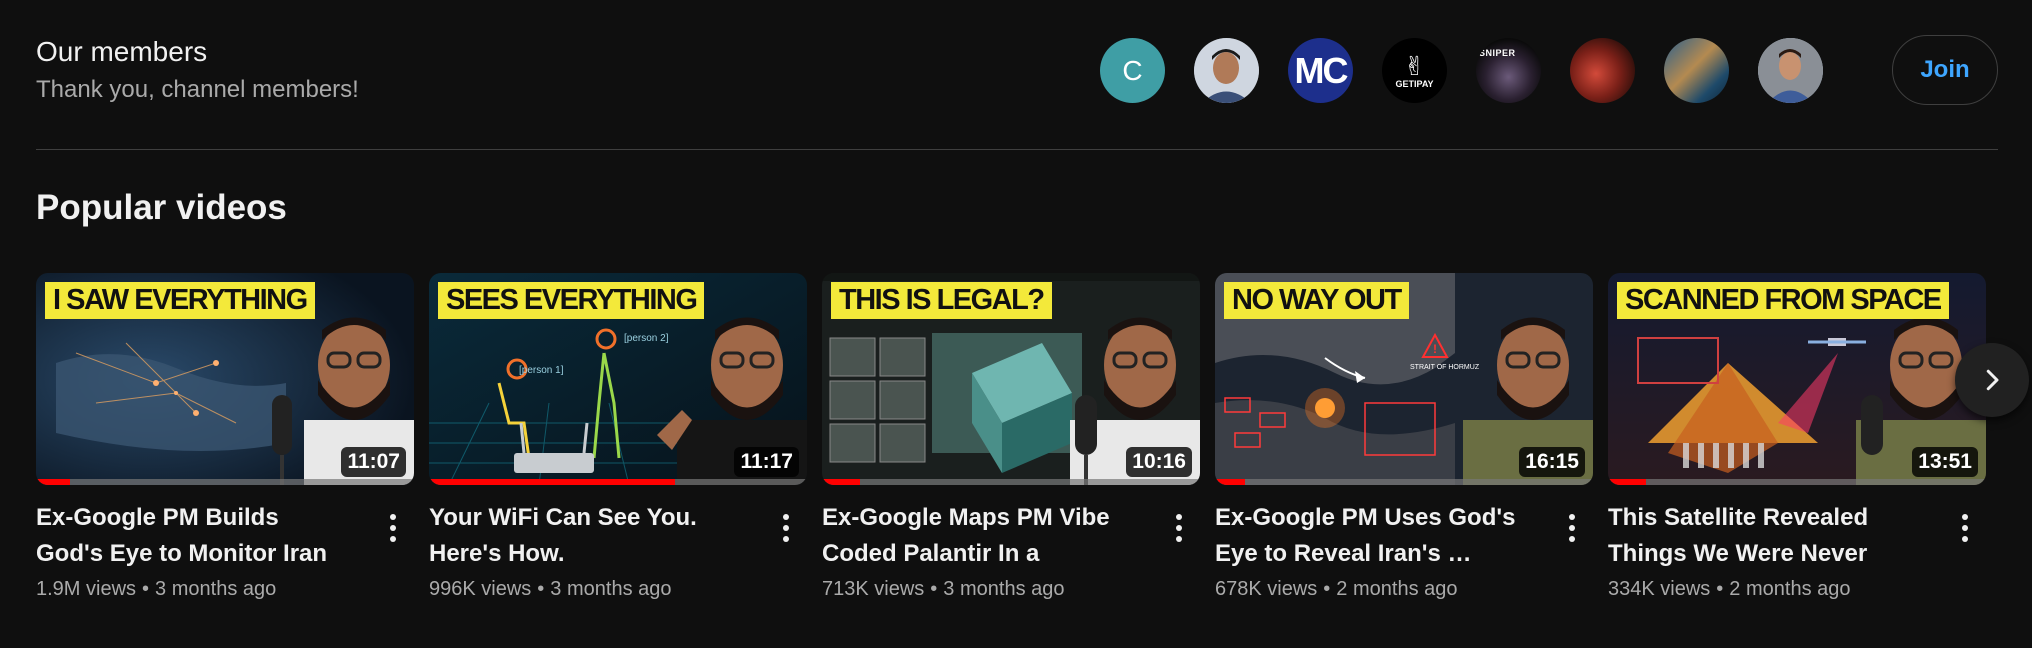  What do you see at coordinates (766, 462) in the screenshot?
I see `video-duration: 11:17` at bounding box center [766, 462].